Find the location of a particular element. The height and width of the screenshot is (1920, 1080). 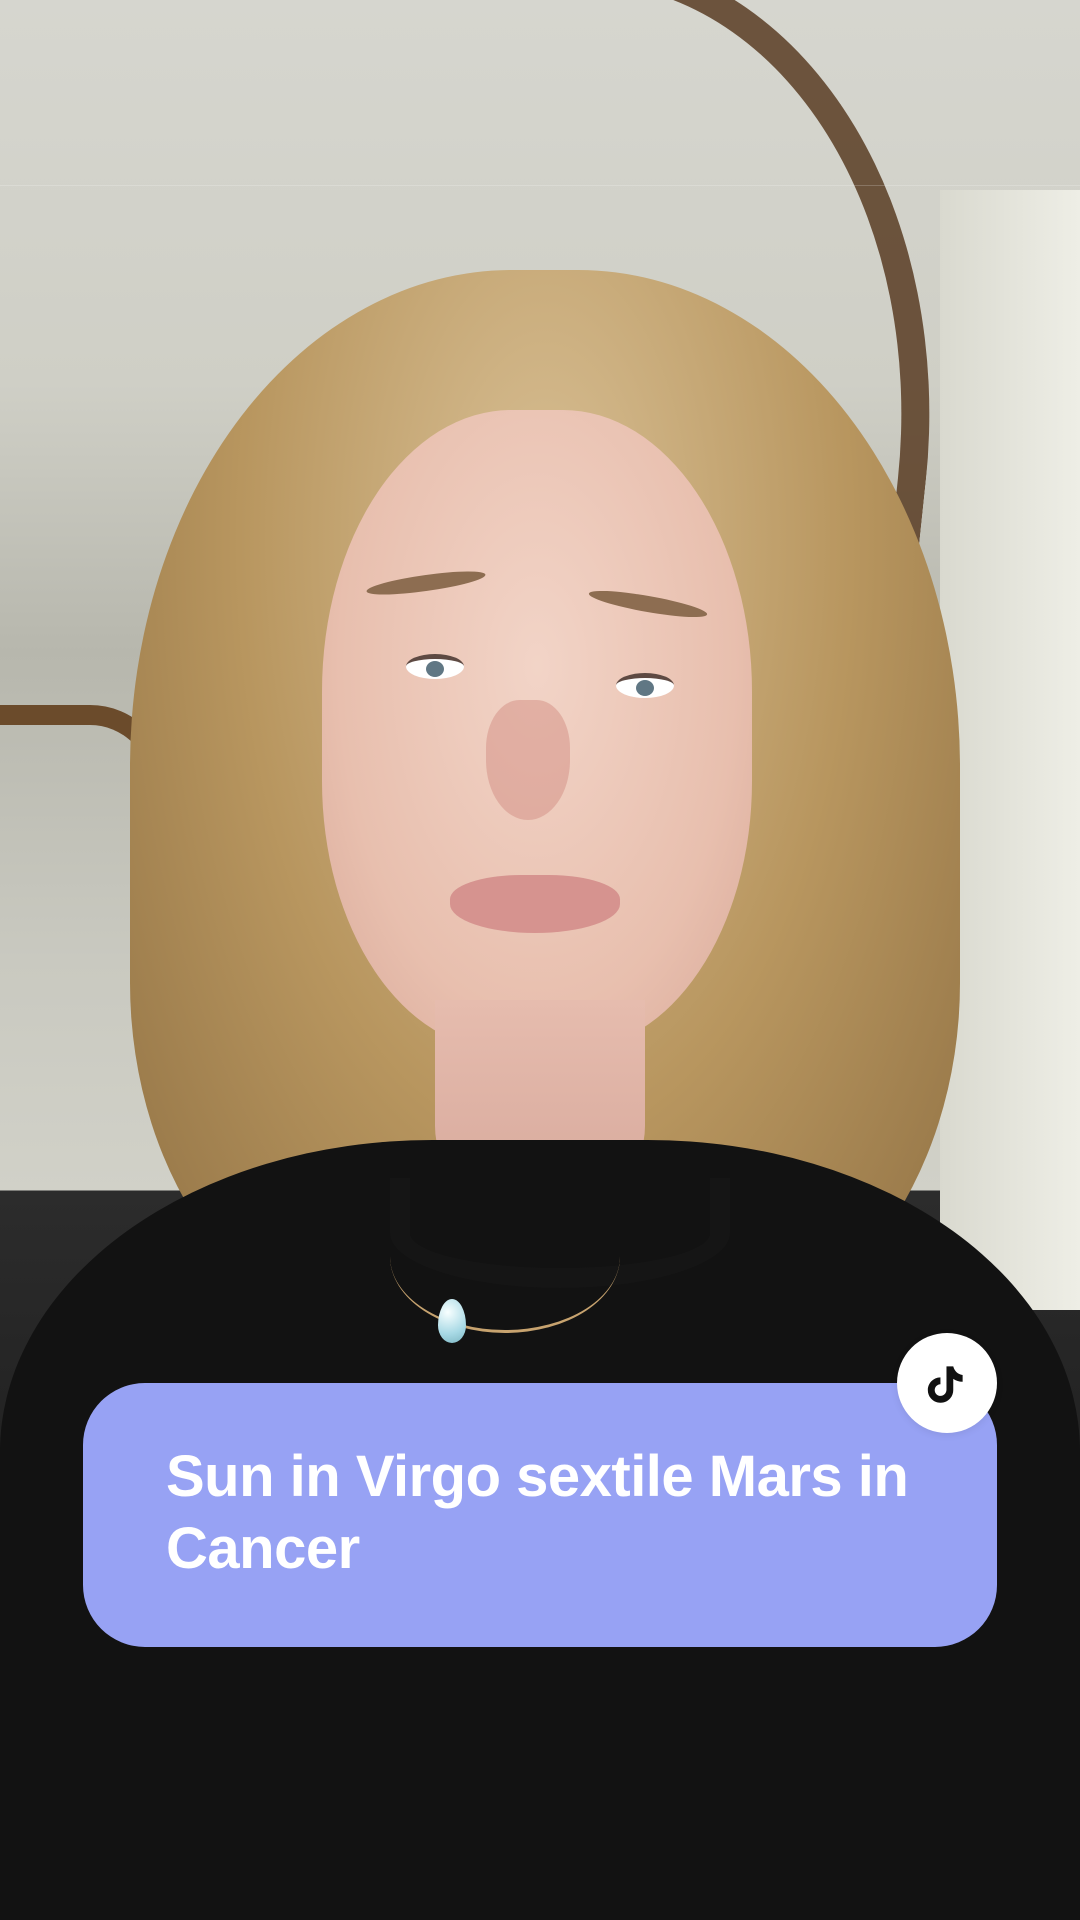

caption-text: Sun in Virgo sextile Mars in Cancer is located at coordinates (537, 1512).